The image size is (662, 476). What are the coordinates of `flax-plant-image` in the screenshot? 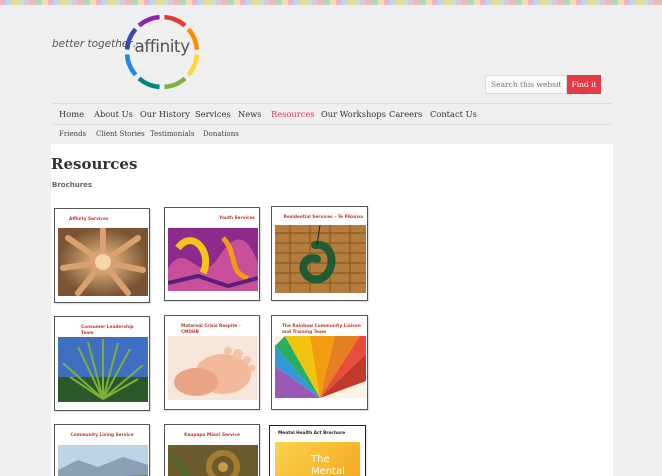 It's located at (103, 369).